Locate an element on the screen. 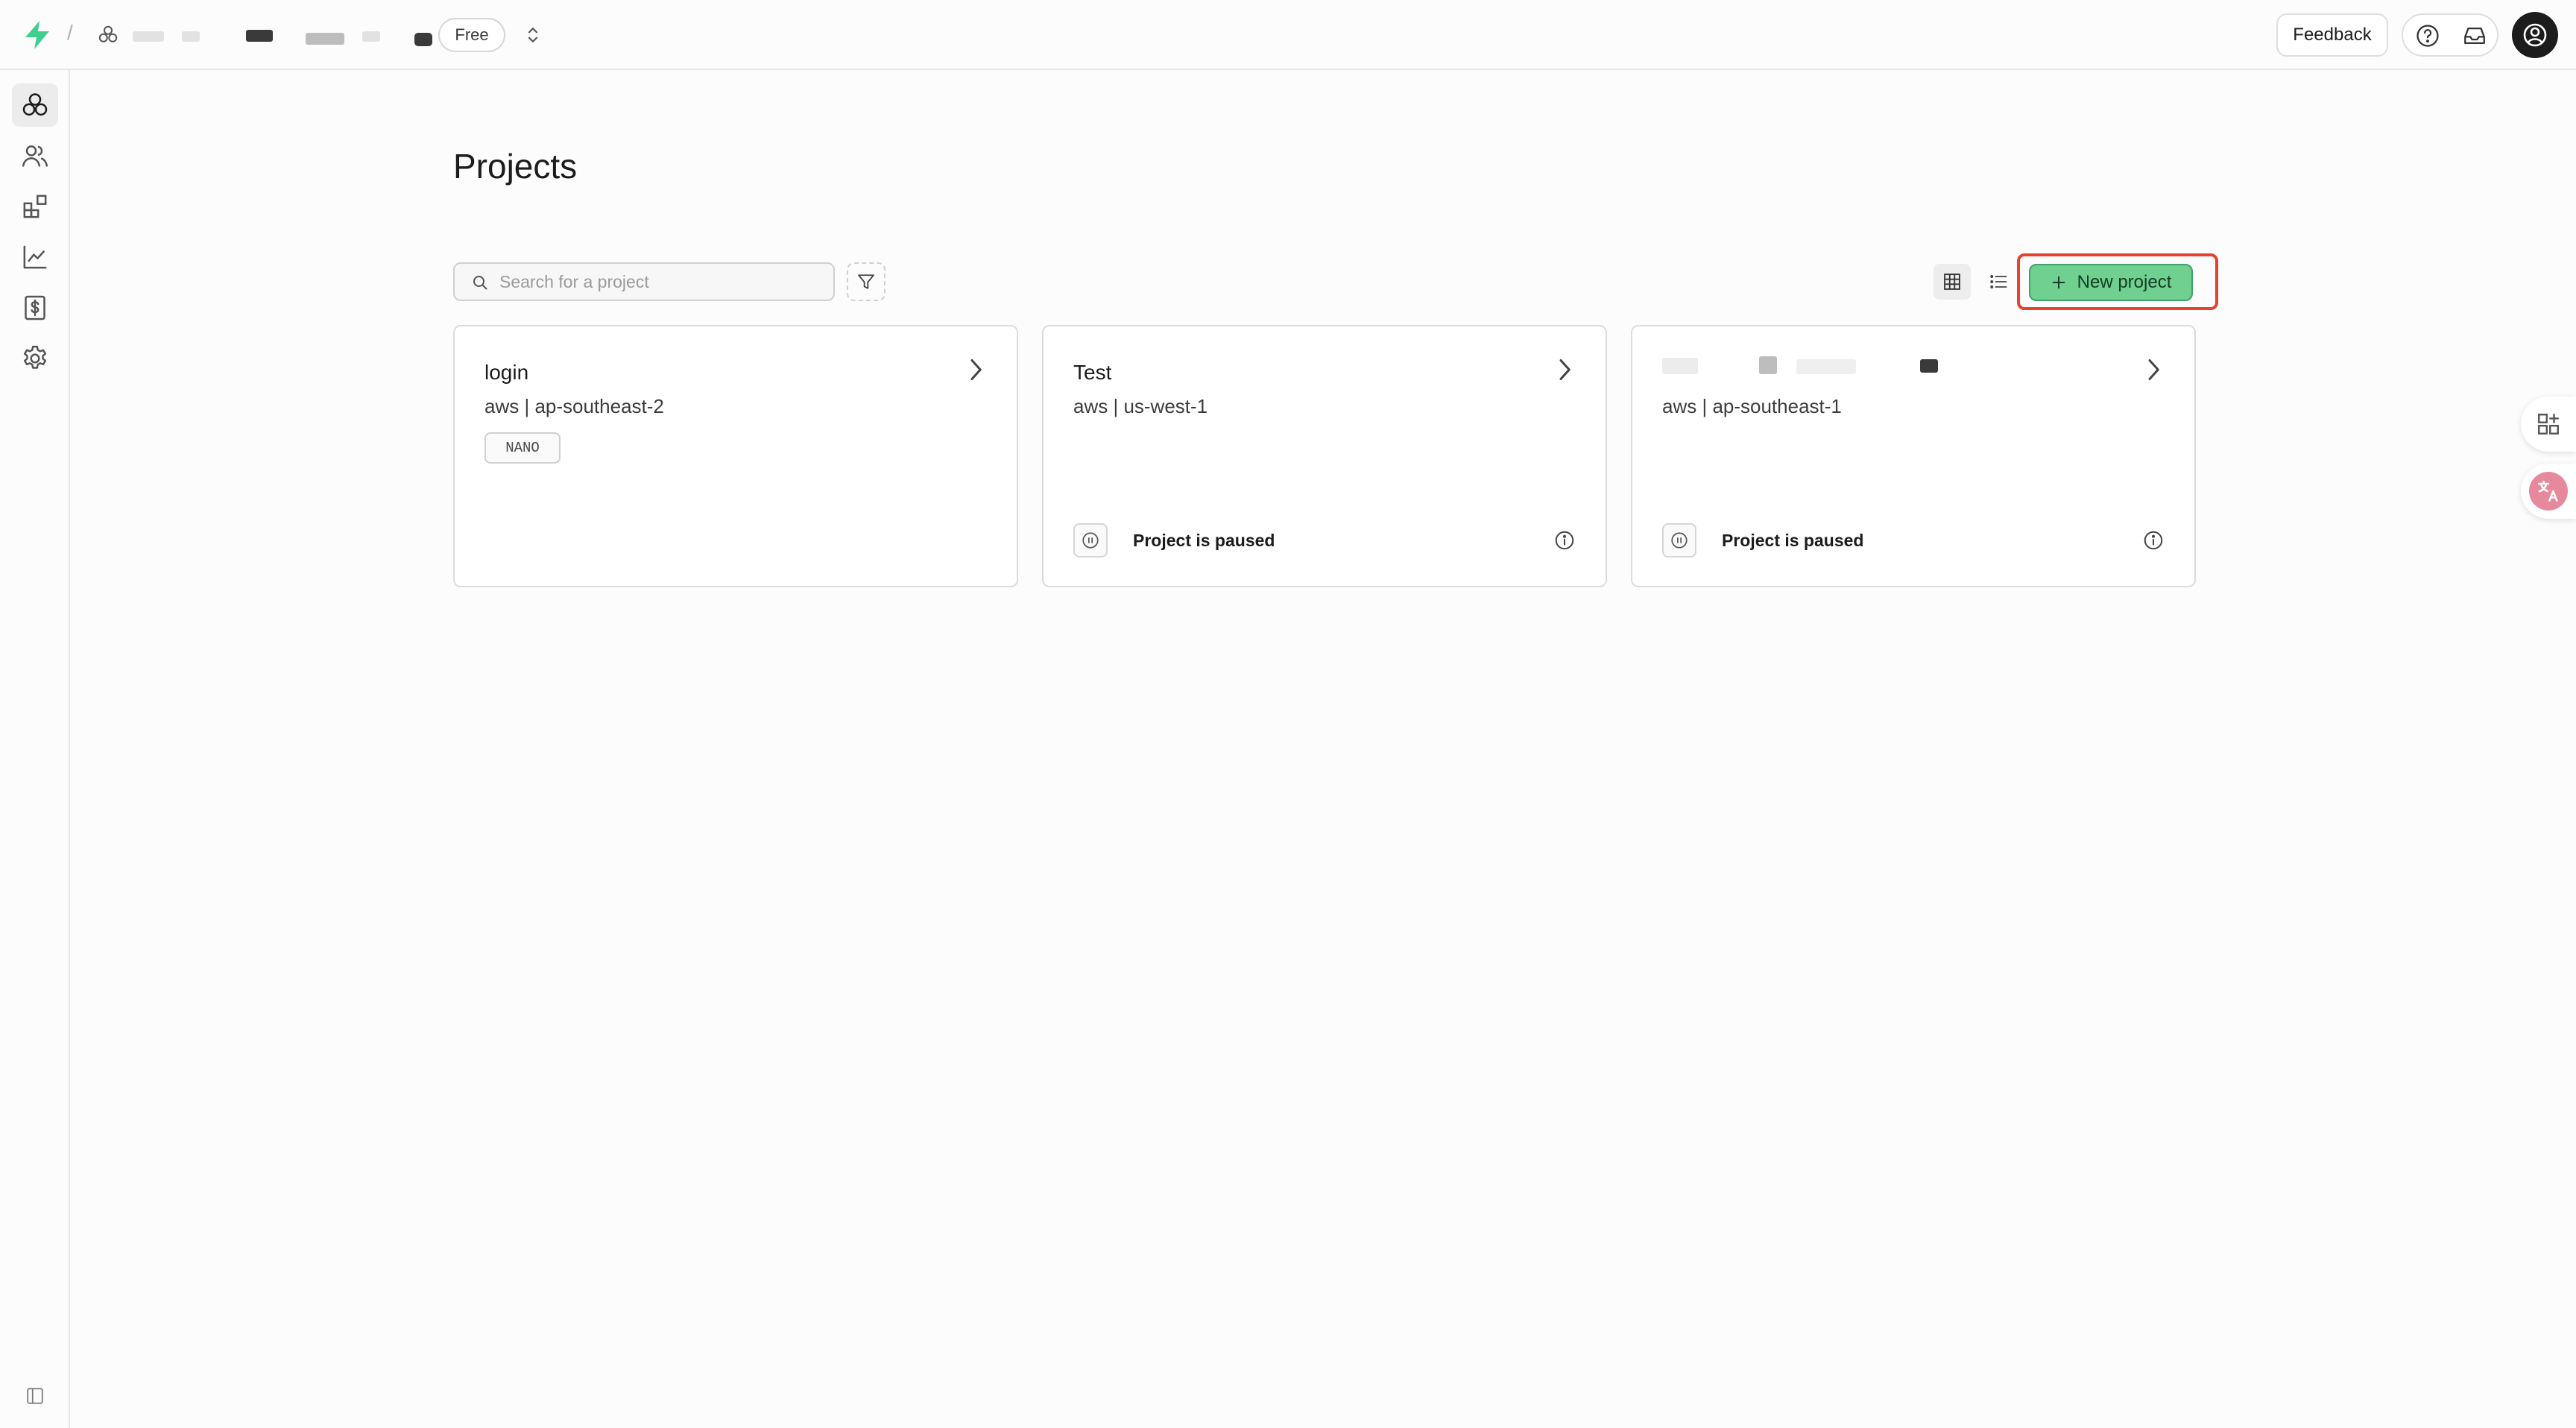  filter-icon is located at coordinates (866, 281).